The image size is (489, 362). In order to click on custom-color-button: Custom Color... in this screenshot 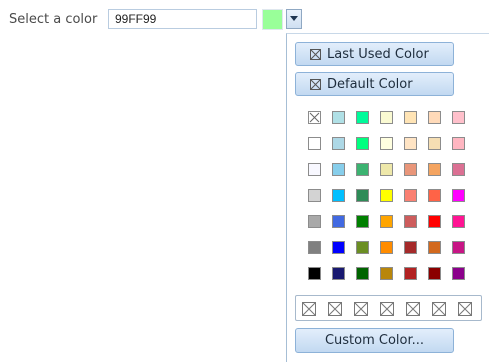, I will do `click(374, 340)`.